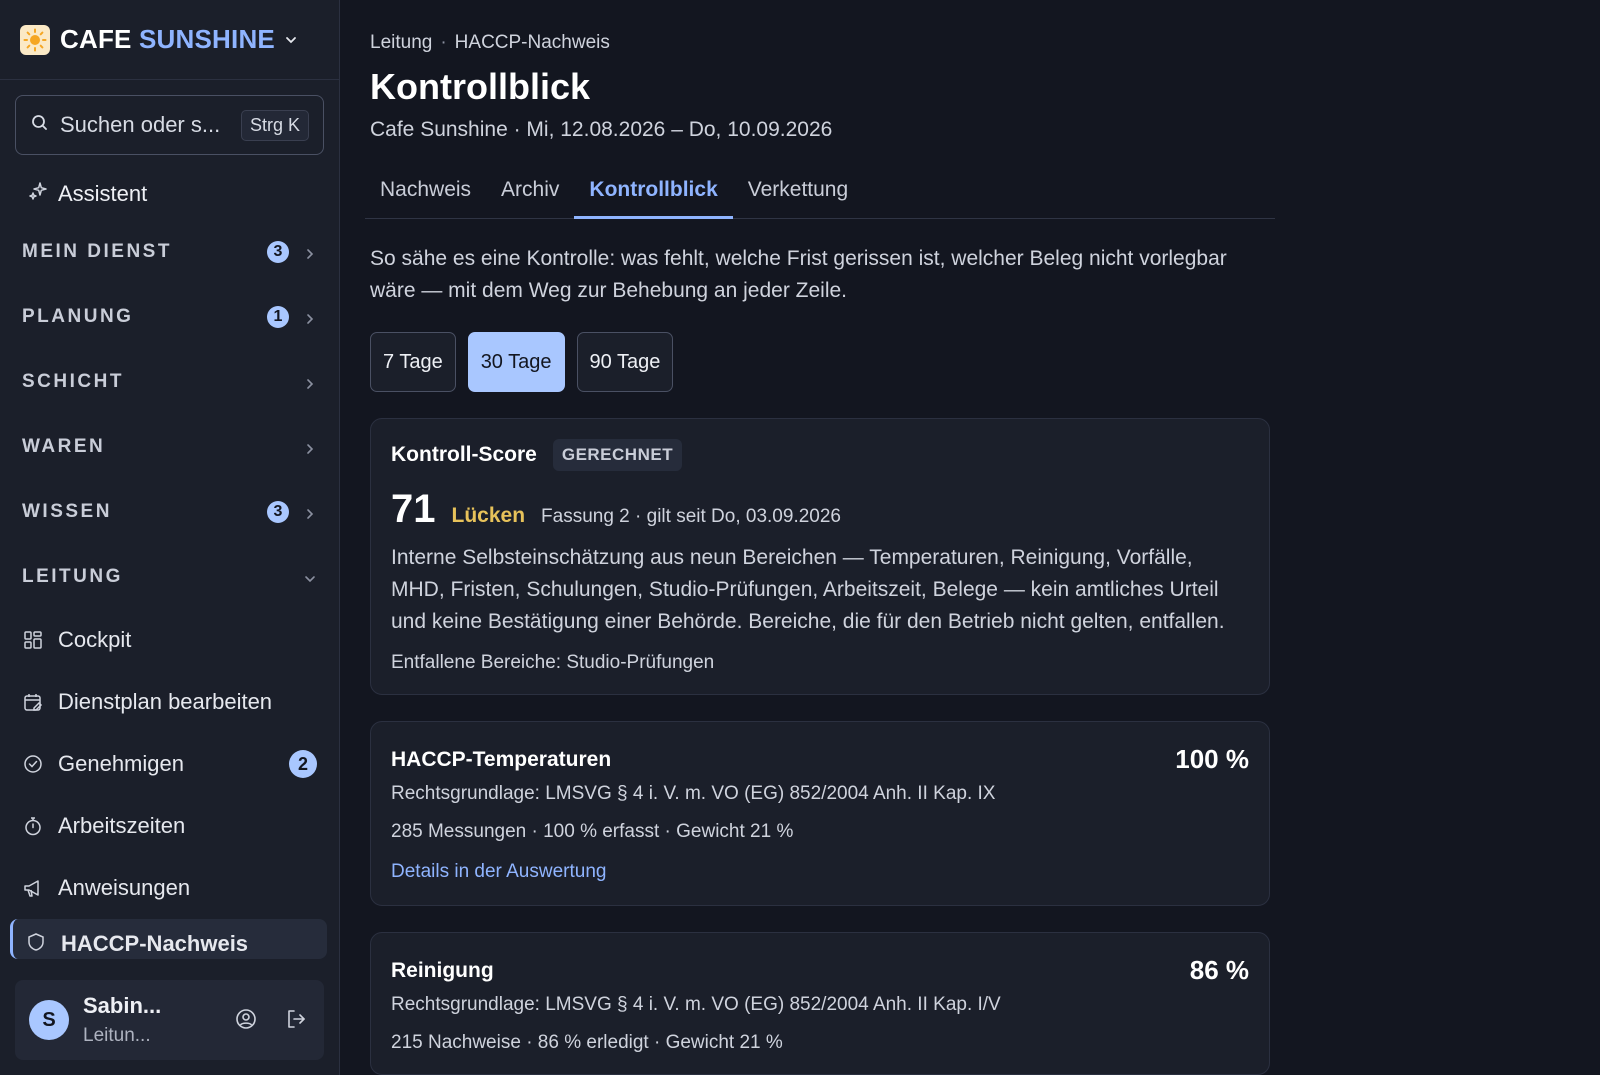  I want to click on tab-verkettung: Verkettung, so click(798, 190).